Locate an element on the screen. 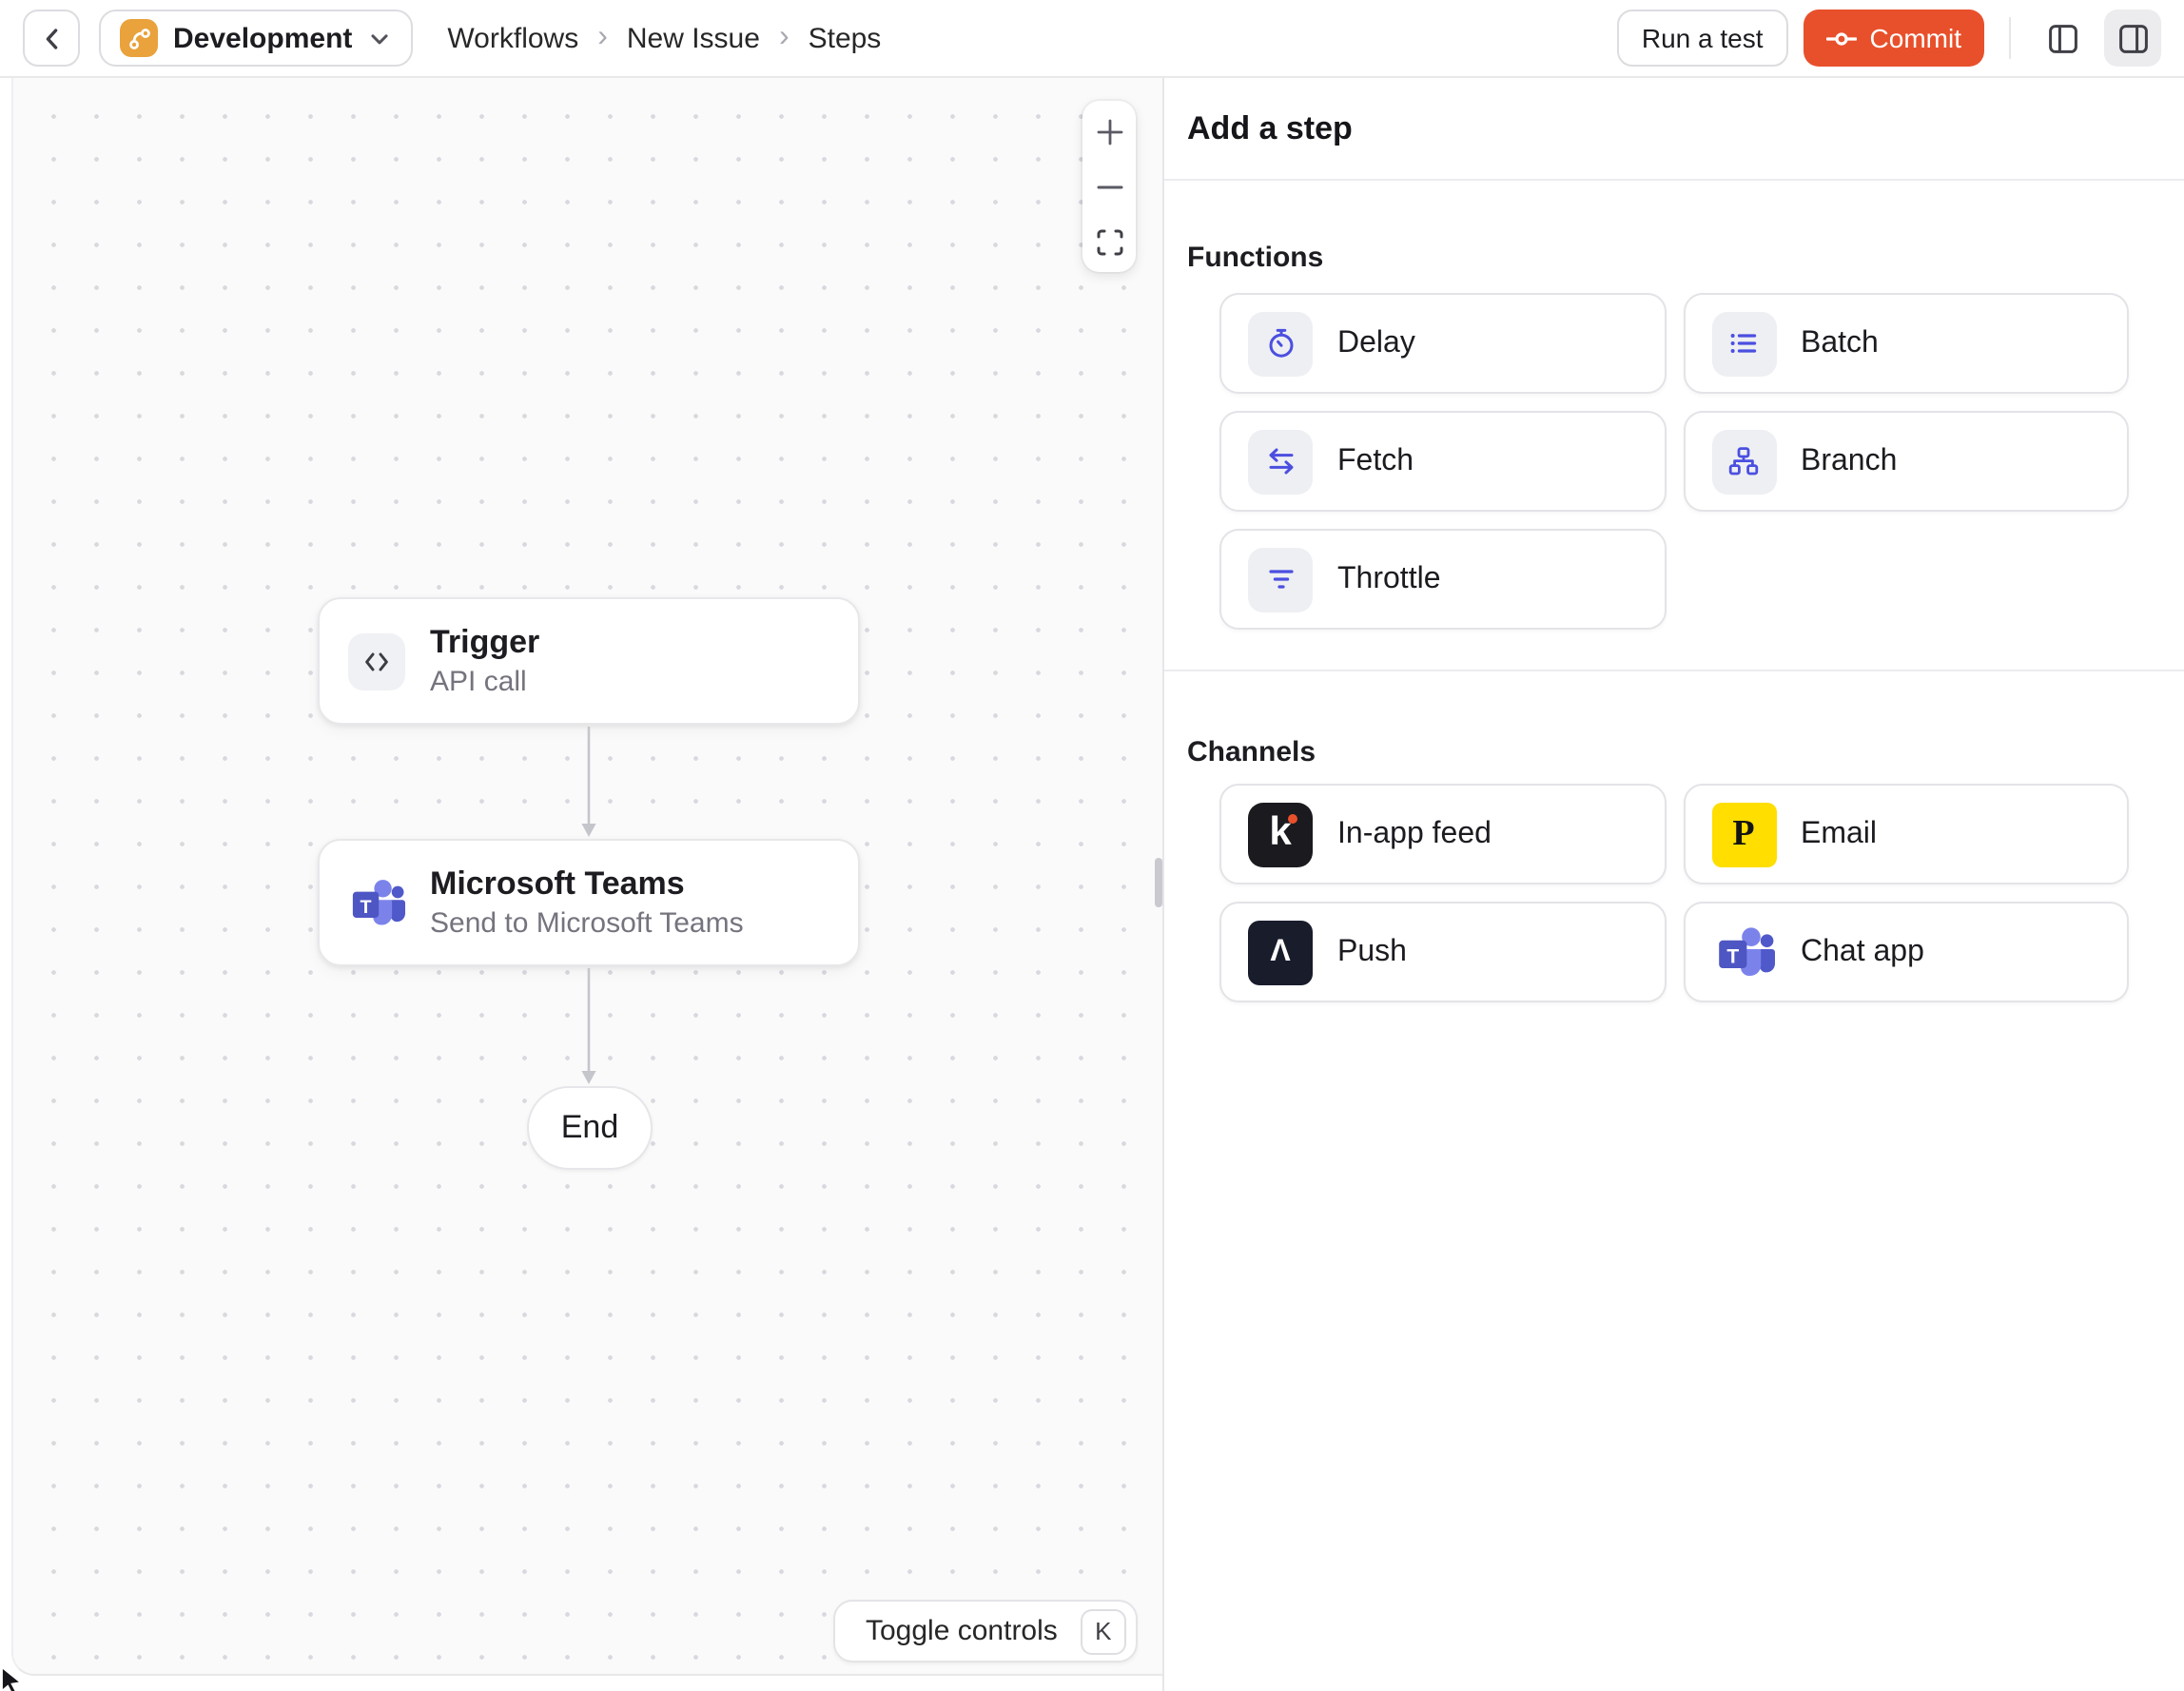 The width and height of the screenshot is (2184, 1691). step-option-label: Fetch is located at coordinates (1375, 460).